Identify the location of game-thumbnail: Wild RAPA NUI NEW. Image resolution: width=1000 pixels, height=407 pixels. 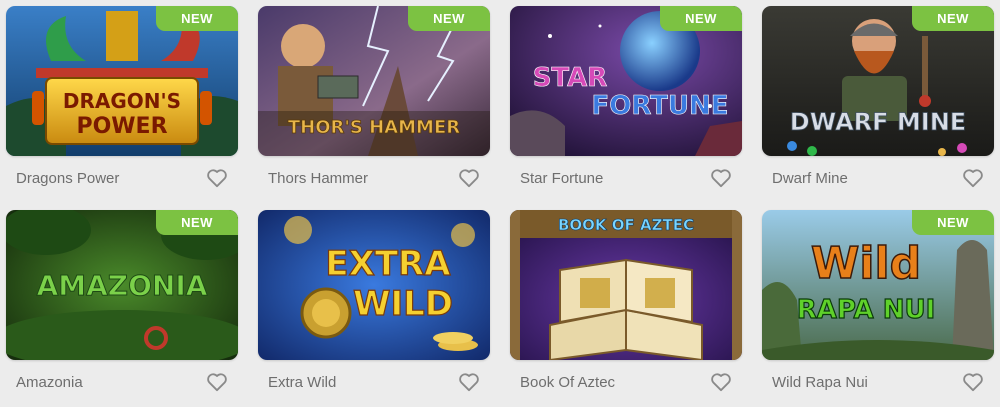
(878, 285).